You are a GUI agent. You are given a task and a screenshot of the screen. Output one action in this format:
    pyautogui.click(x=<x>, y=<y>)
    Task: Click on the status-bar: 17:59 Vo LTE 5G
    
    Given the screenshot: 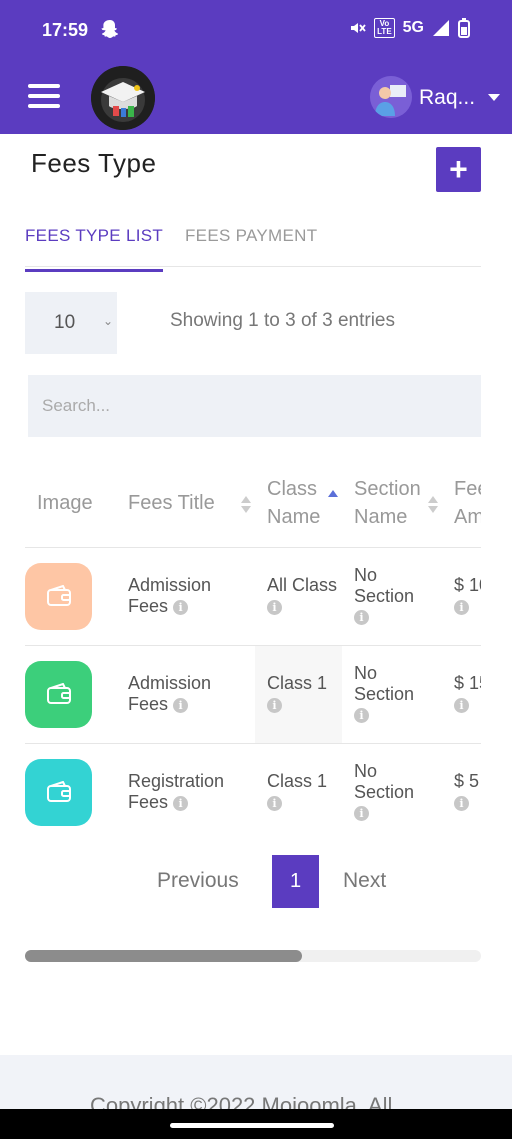 What is the action you would take?
    pyautogui.click(x=256, y=30)
    